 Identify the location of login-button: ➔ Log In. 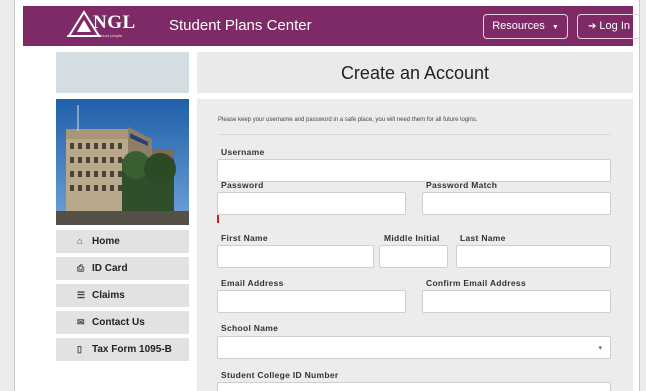
(608, 26).